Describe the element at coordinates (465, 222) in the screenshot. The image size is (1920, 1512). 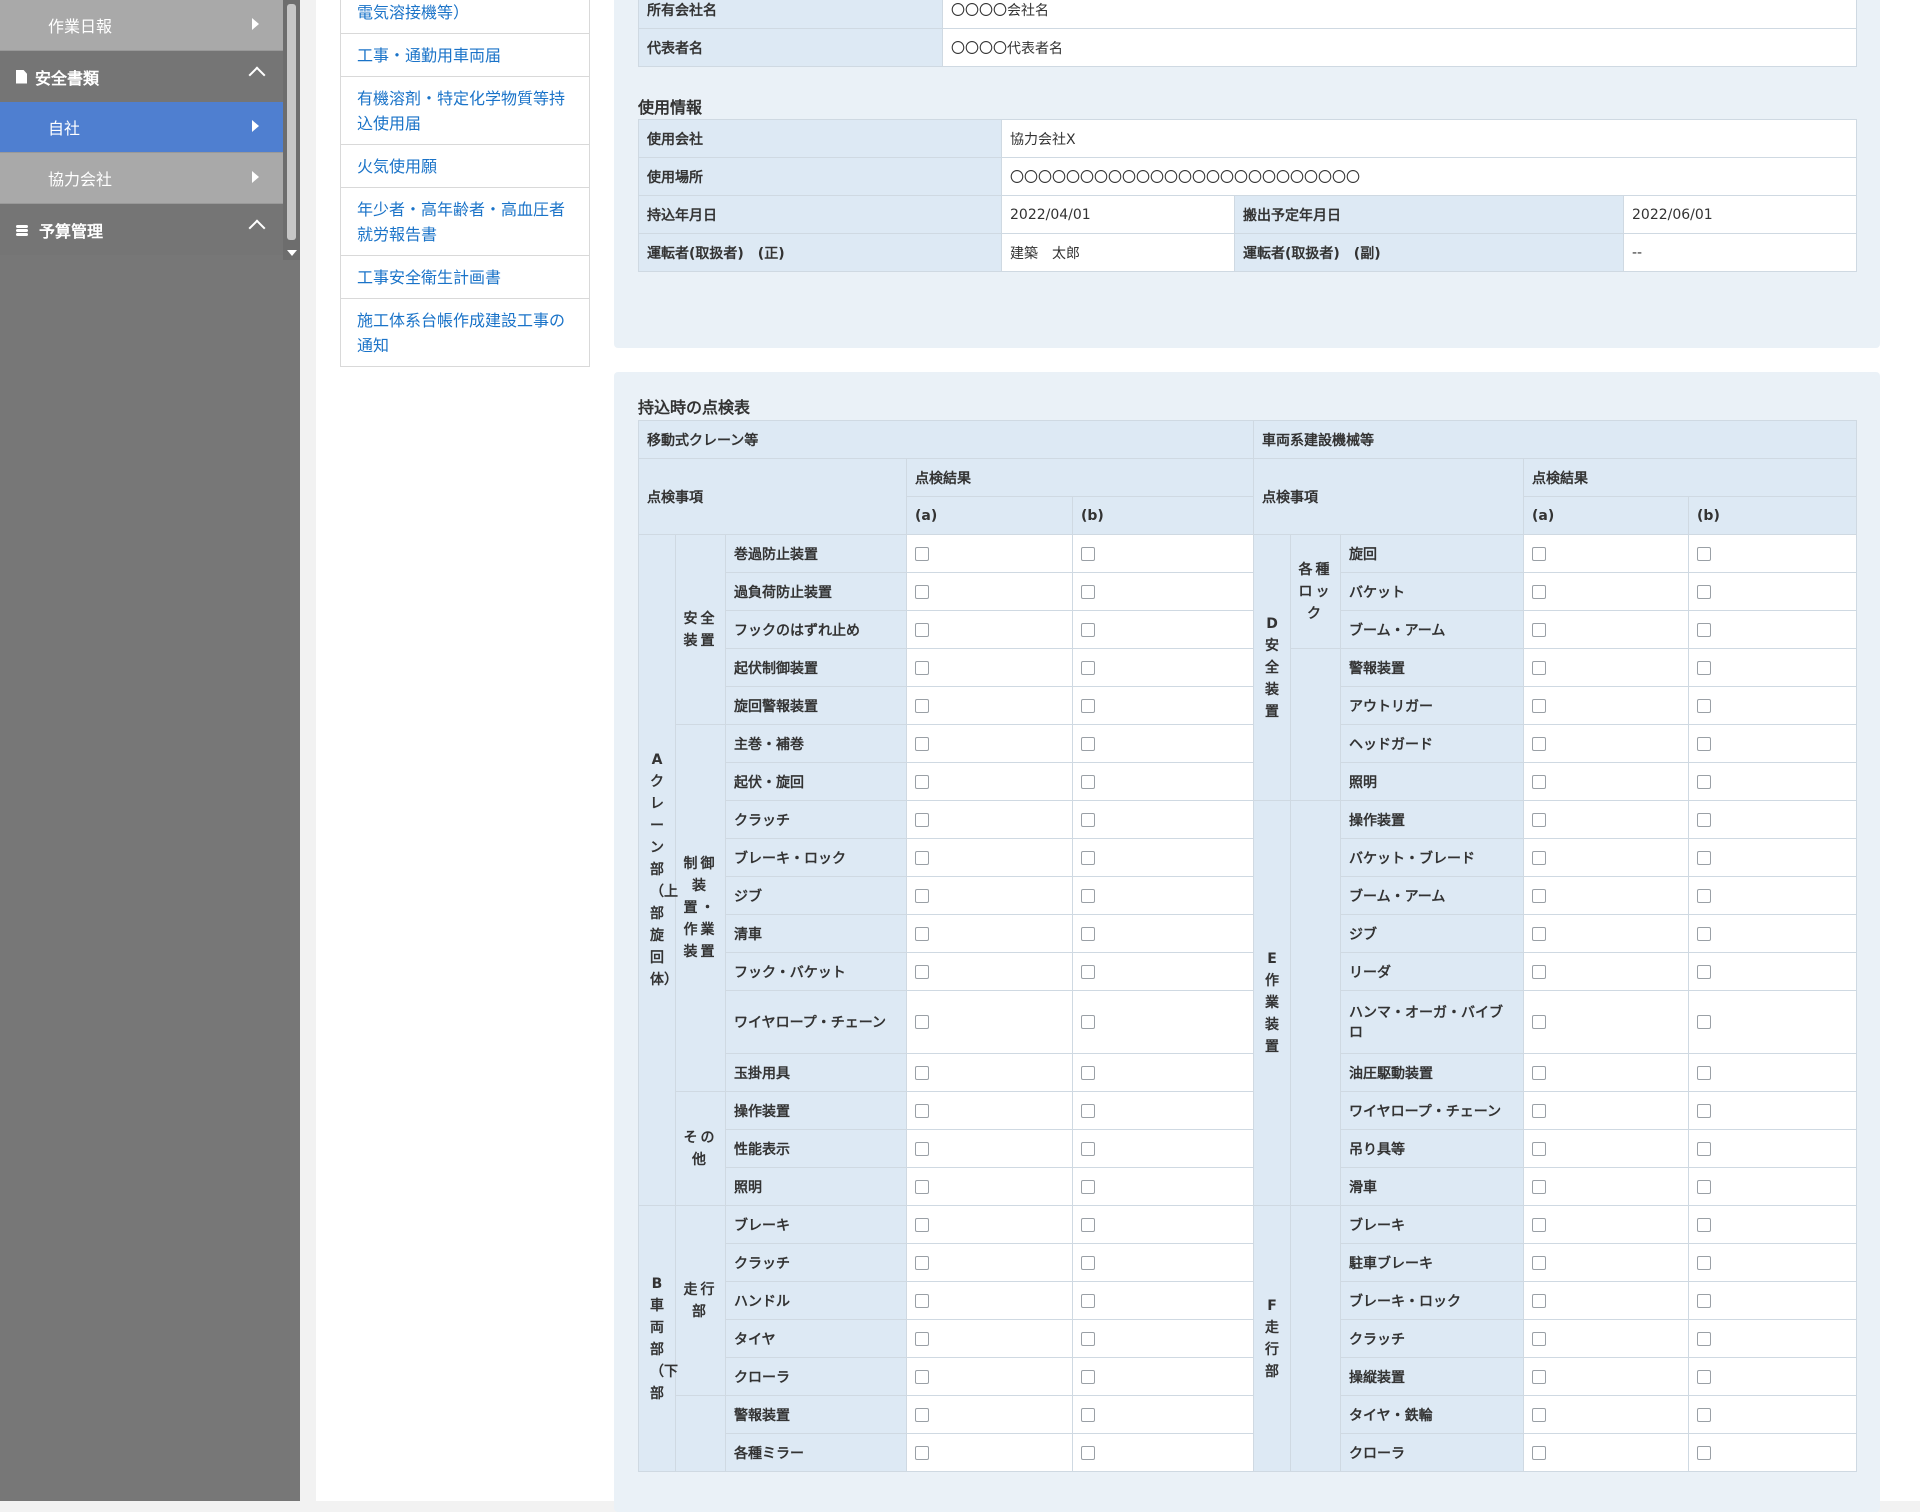
I see `doc-nav-item: 年少者・高年齢者・高血圧者就労報告書` at that location.